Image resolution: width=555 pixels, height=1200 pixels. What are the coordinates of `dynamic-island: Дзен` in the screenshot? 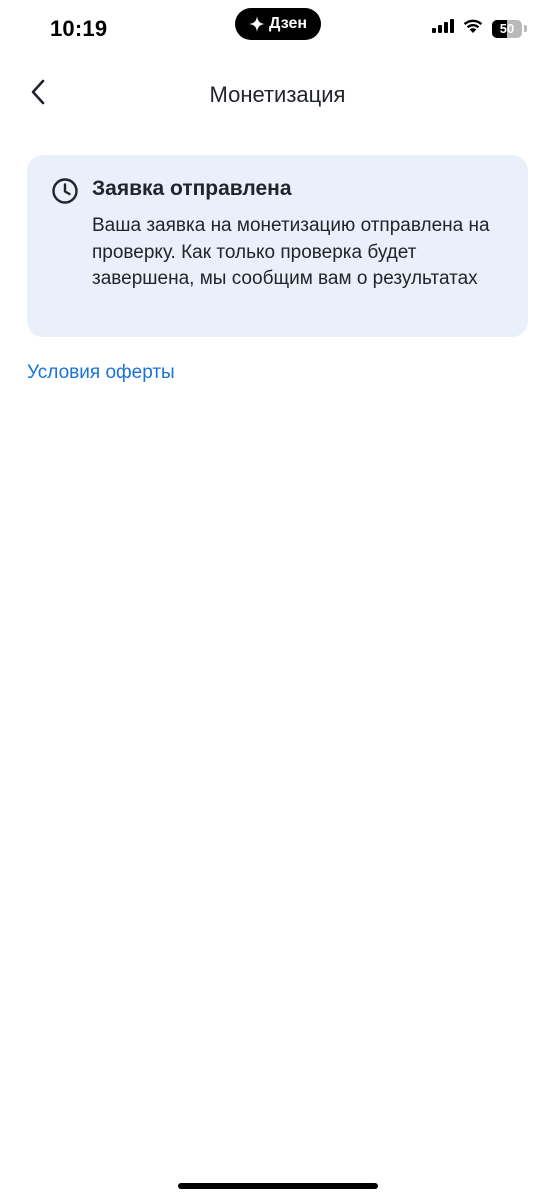 It's located at (278, 24).